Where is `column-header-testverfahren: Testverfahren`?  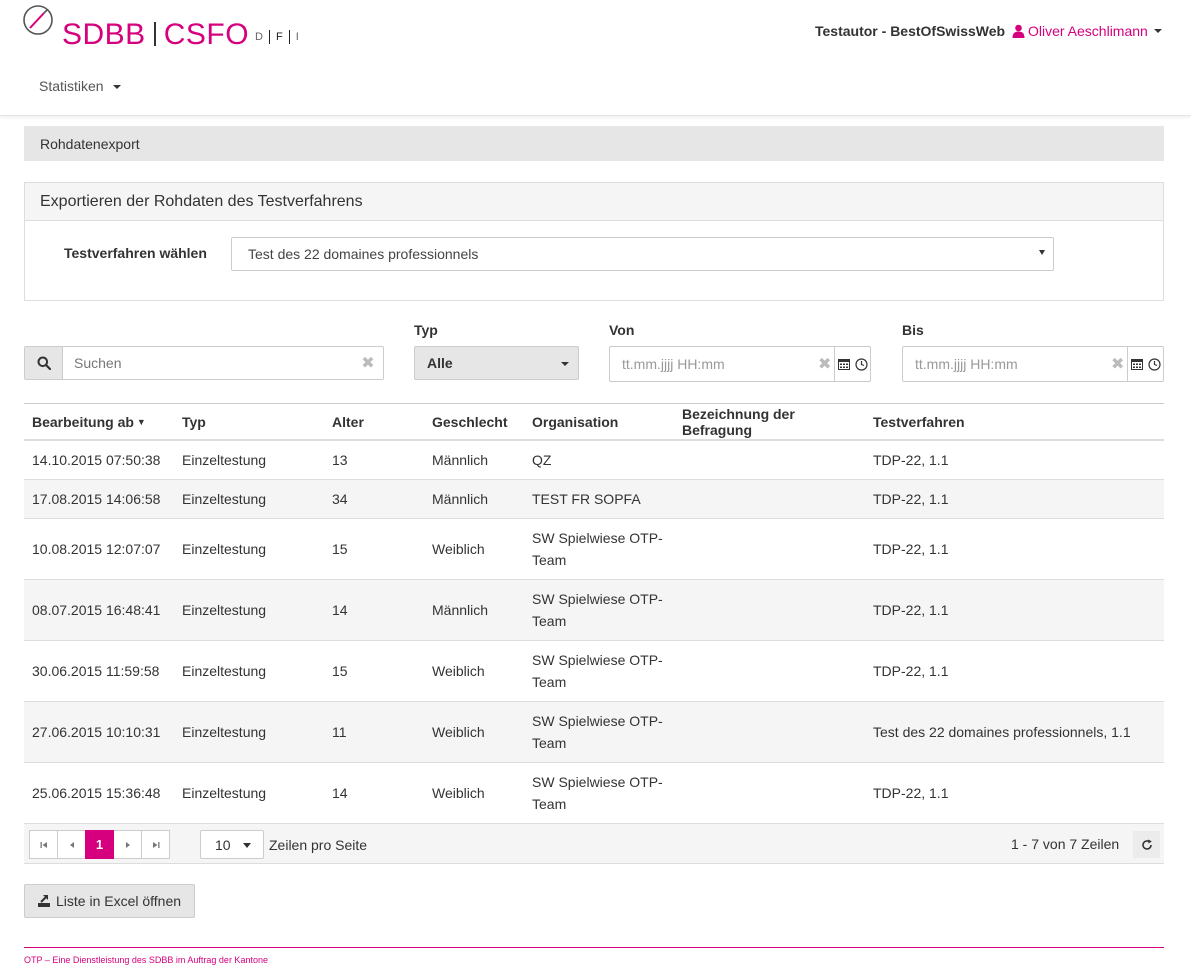 column-header-testverfahren: Testverfahren is located at coordinates (1014, 422).